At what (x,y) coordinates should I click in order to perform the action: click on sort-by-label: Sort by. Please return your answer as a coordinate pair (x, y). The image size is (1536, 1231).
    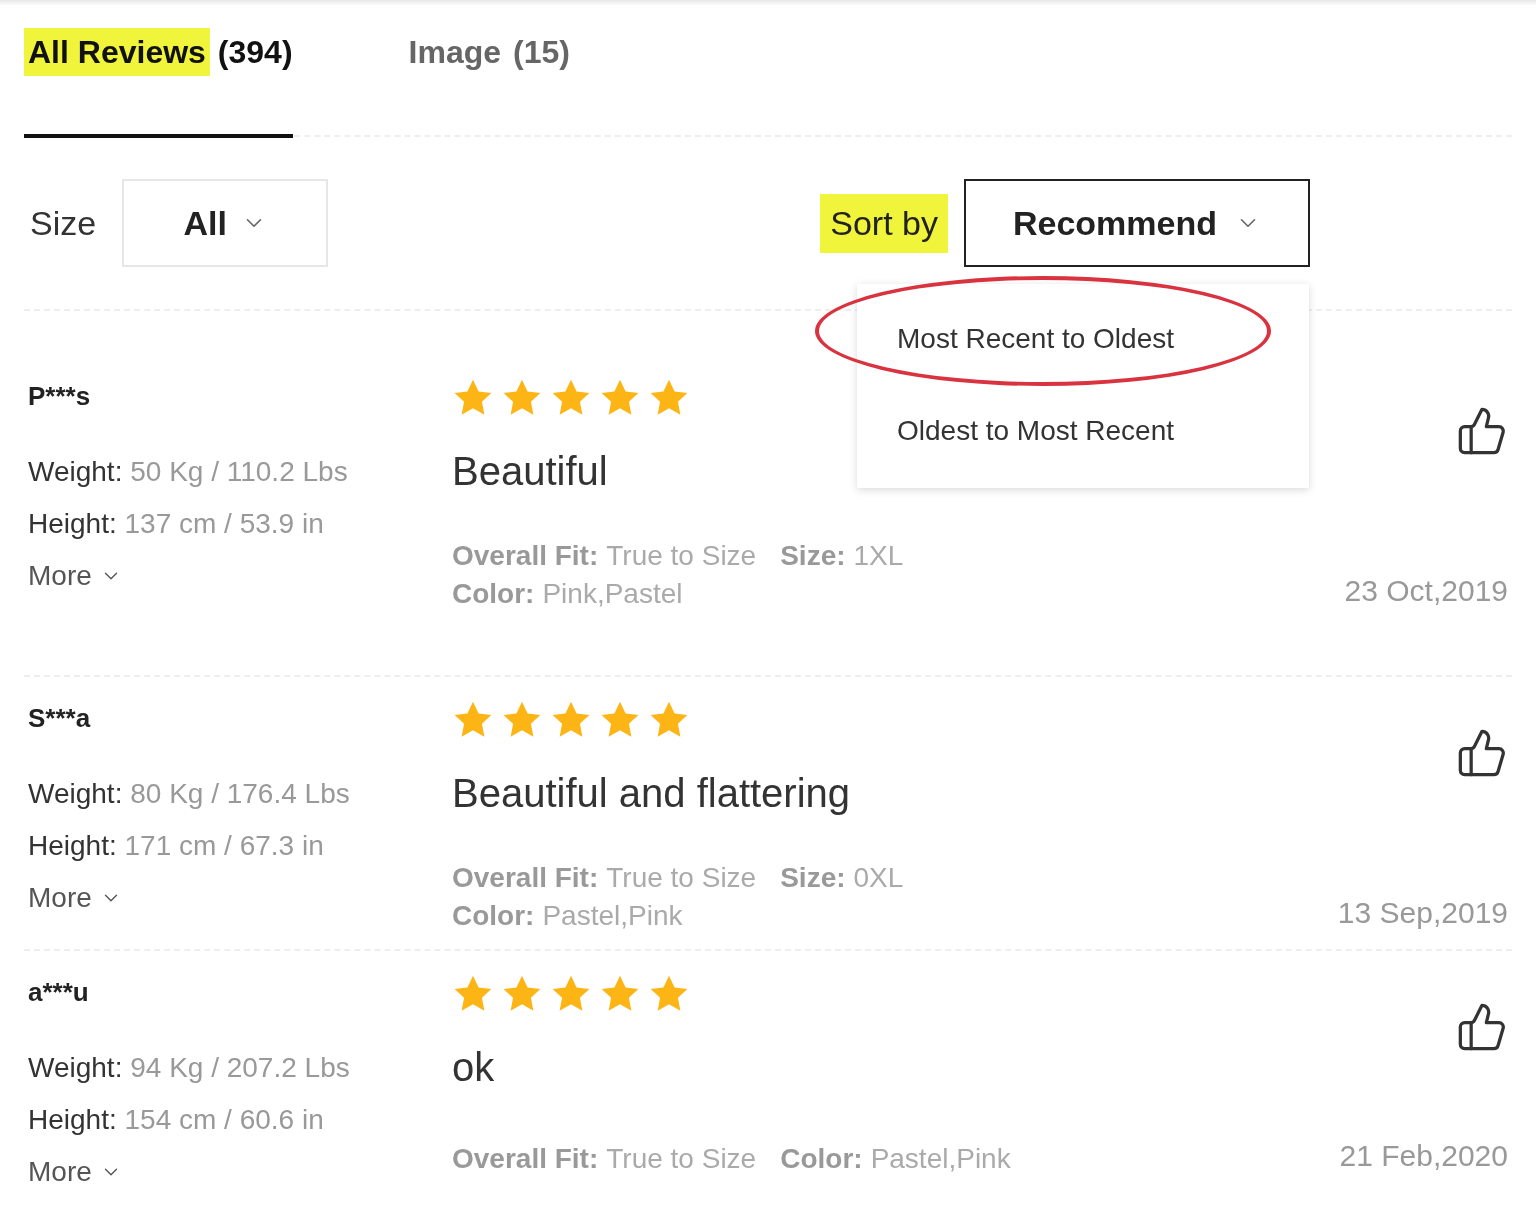
    Looking at the image, I should click on (884, 223).